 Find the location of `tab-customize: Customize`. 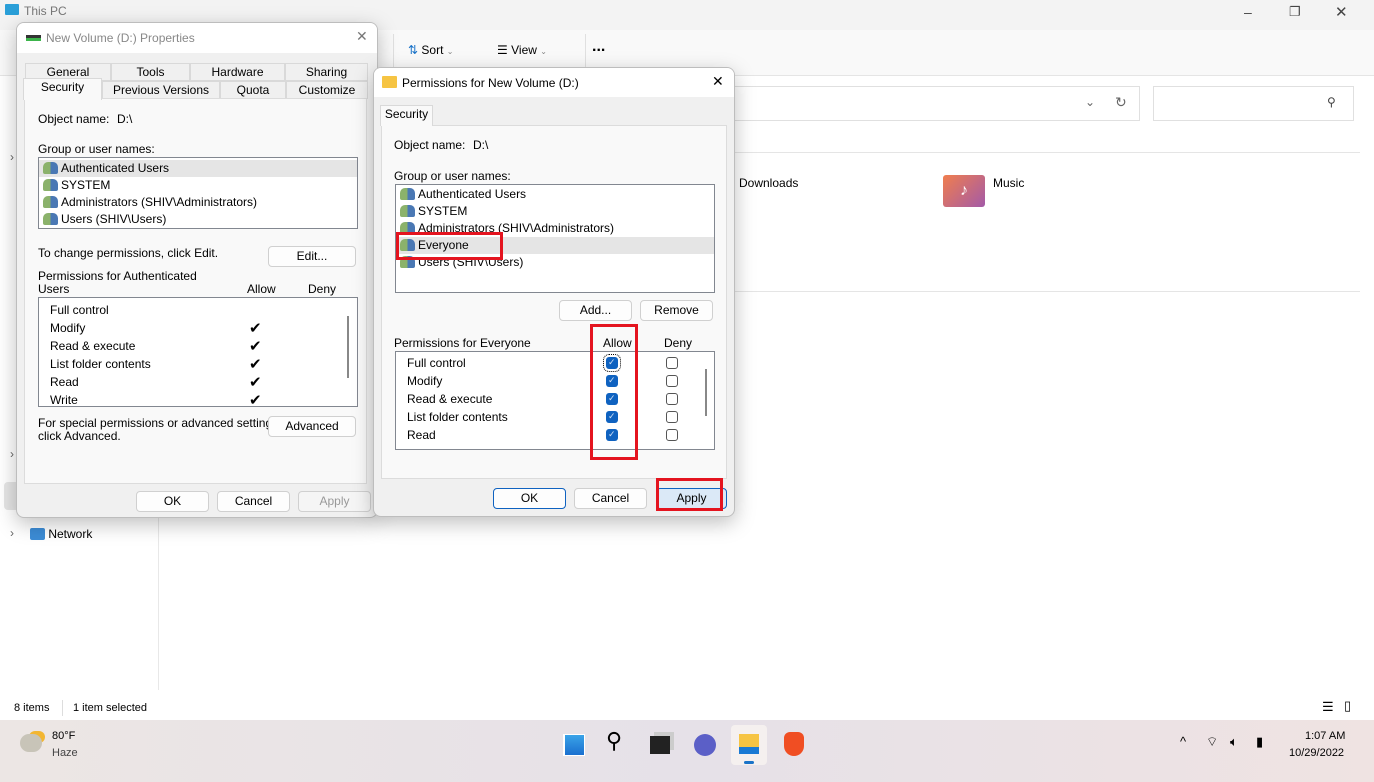

tab-customize: Customize is located at coordinates (327, 90).